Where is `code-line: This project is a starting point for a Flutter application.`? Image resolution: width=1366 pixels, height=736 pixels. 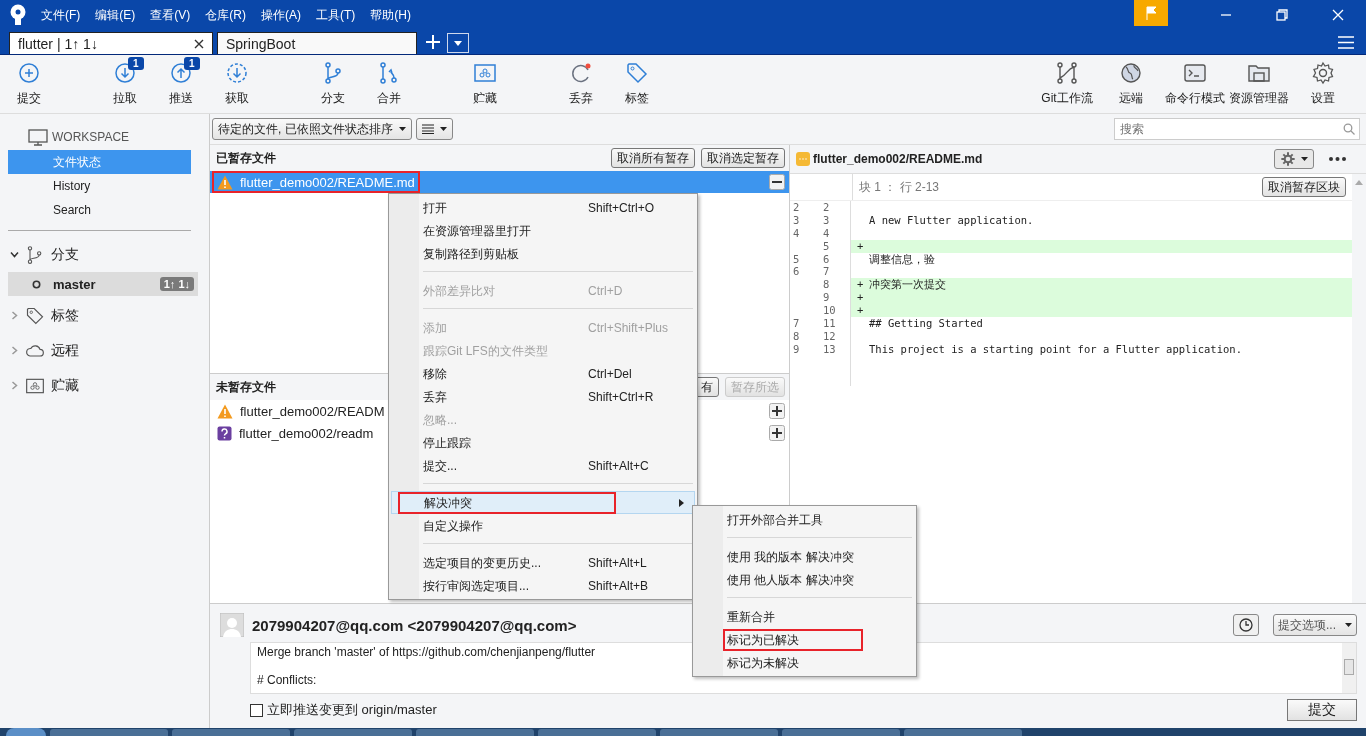
code-line: This project is a starting point for a Flutter application. is located at coordinates (1055, 349).